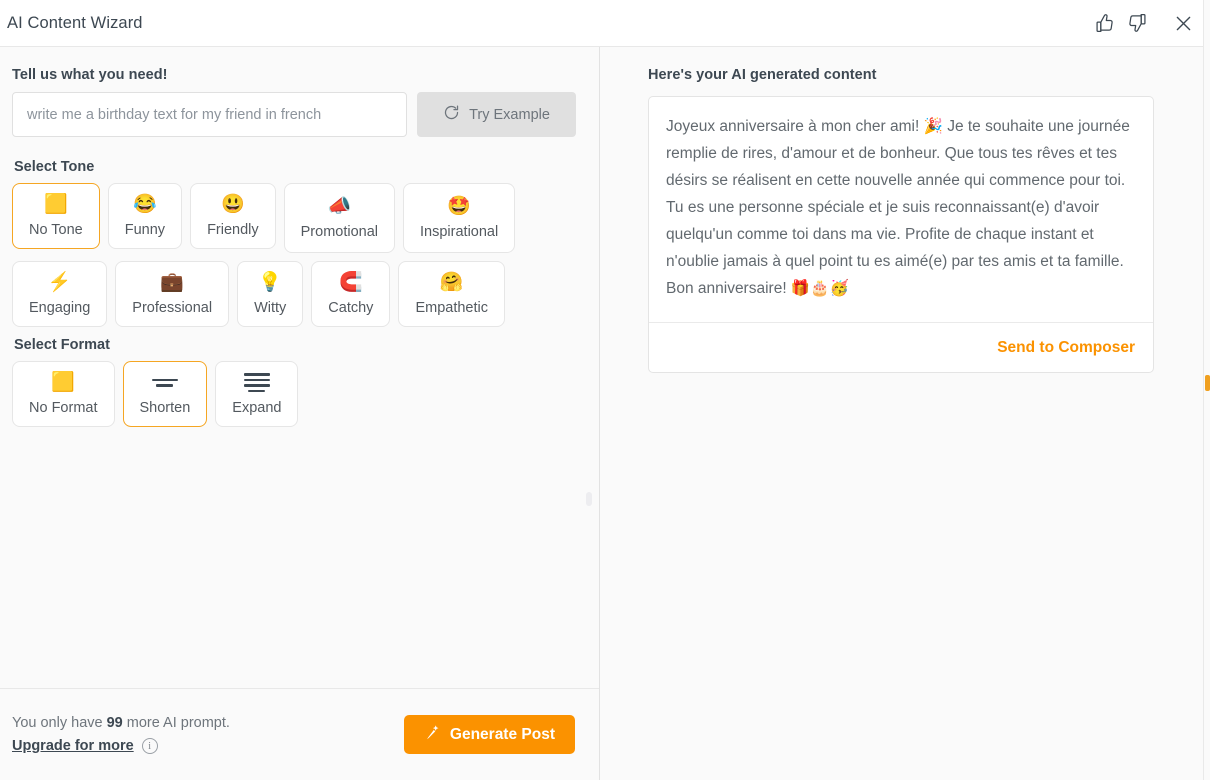 The image size is (1210, 780). I want to click on tone-option-no-tone: 🟨 No Tone, so click(56, 216).